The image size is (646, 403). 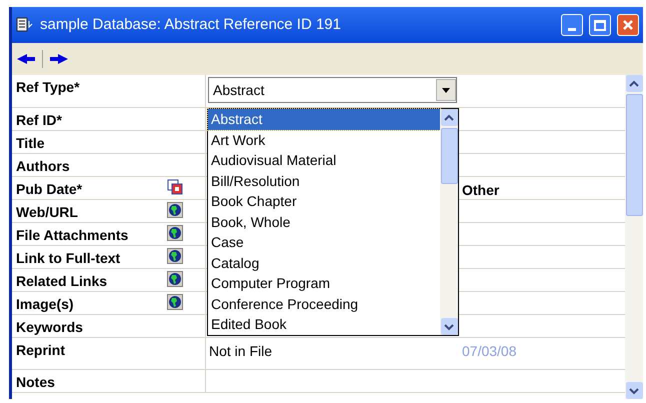 What do you see at coordinates (600, 25) in the screenshot?
I see `maximize-button` at bounding box center [600, 25].